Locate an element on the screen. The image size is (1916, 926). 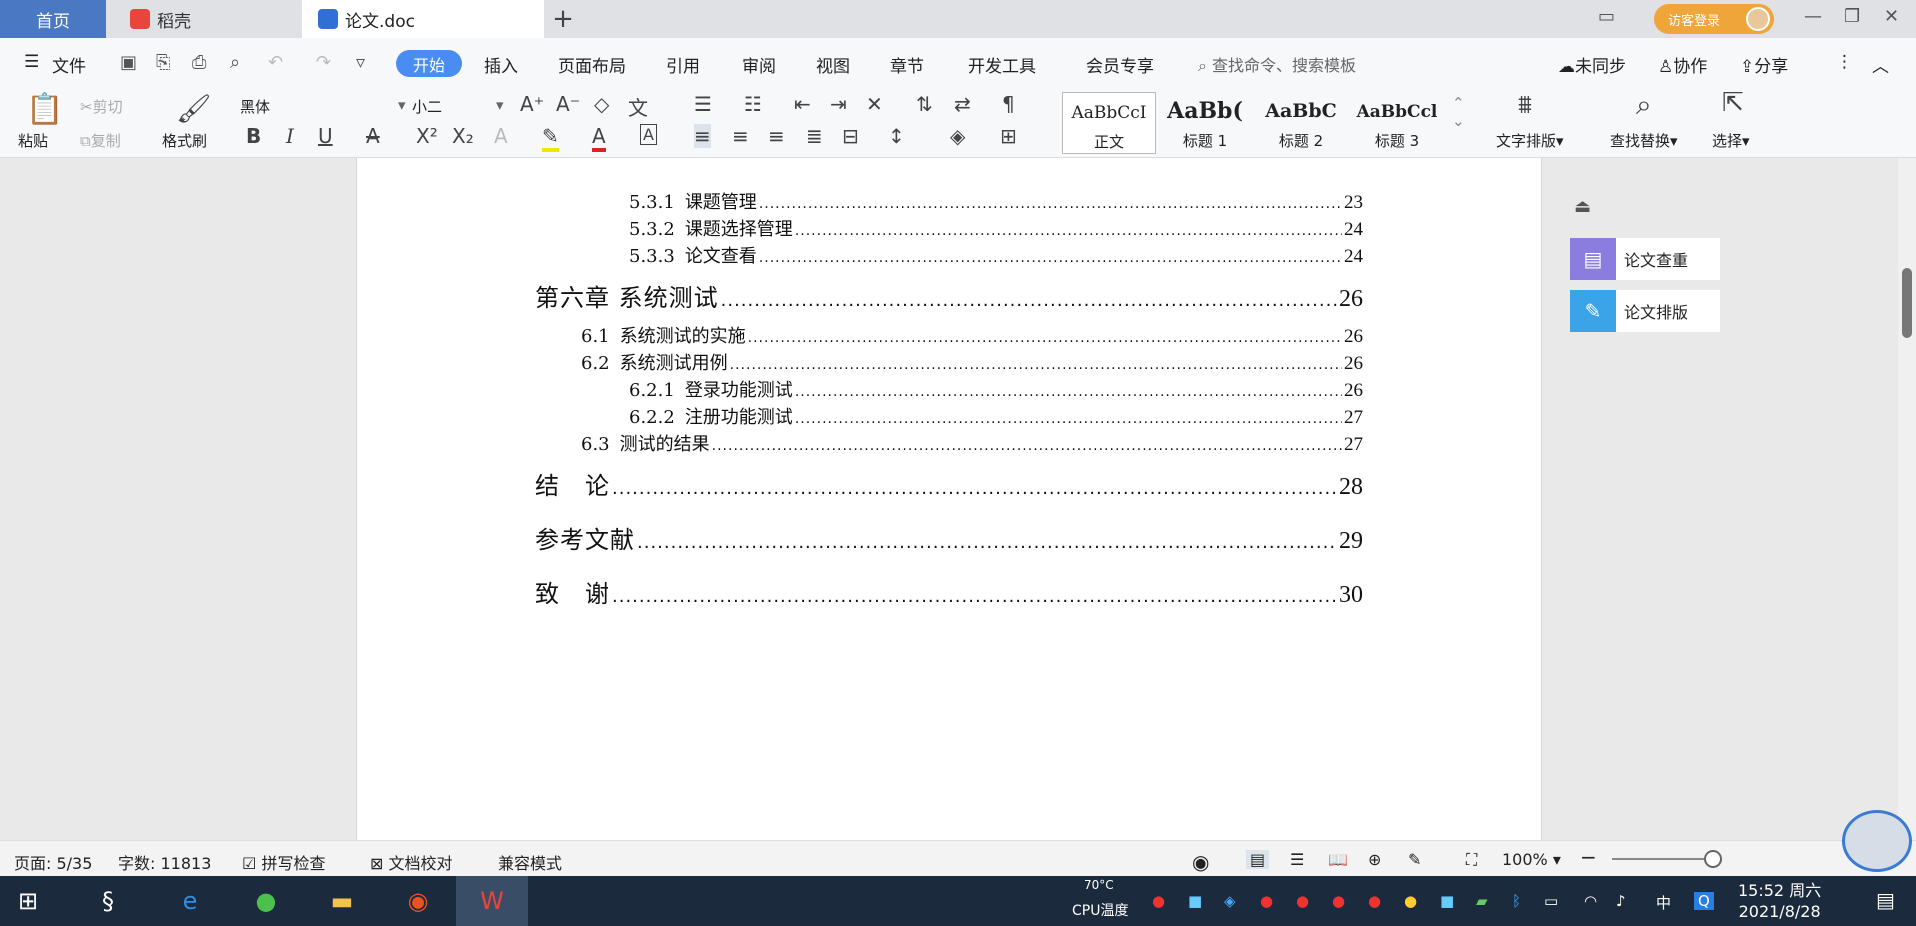
italic-icon: I is located at coordinates (290, 136).